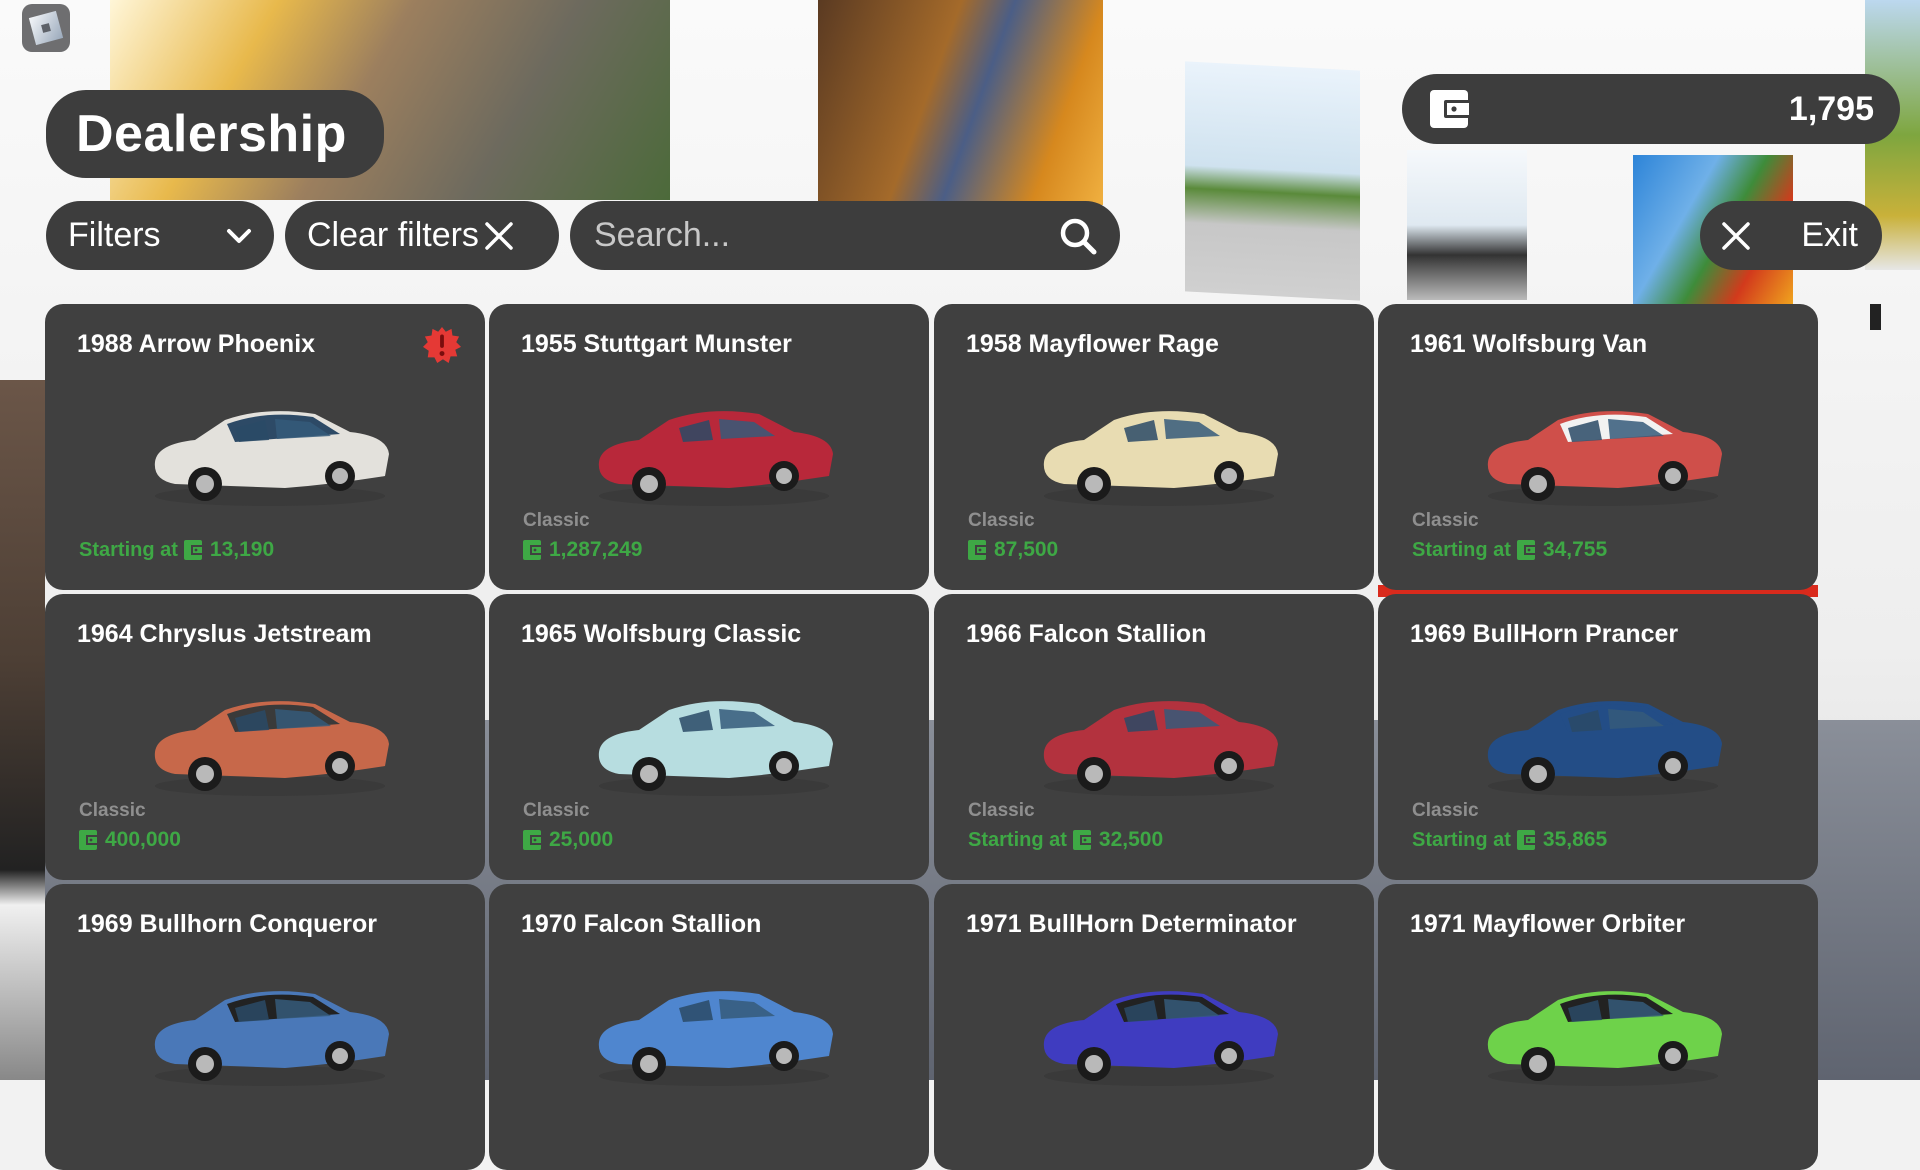 The image size is (1920, 1170). I want to click on price-amount: 35,865, so click(1575, 839).